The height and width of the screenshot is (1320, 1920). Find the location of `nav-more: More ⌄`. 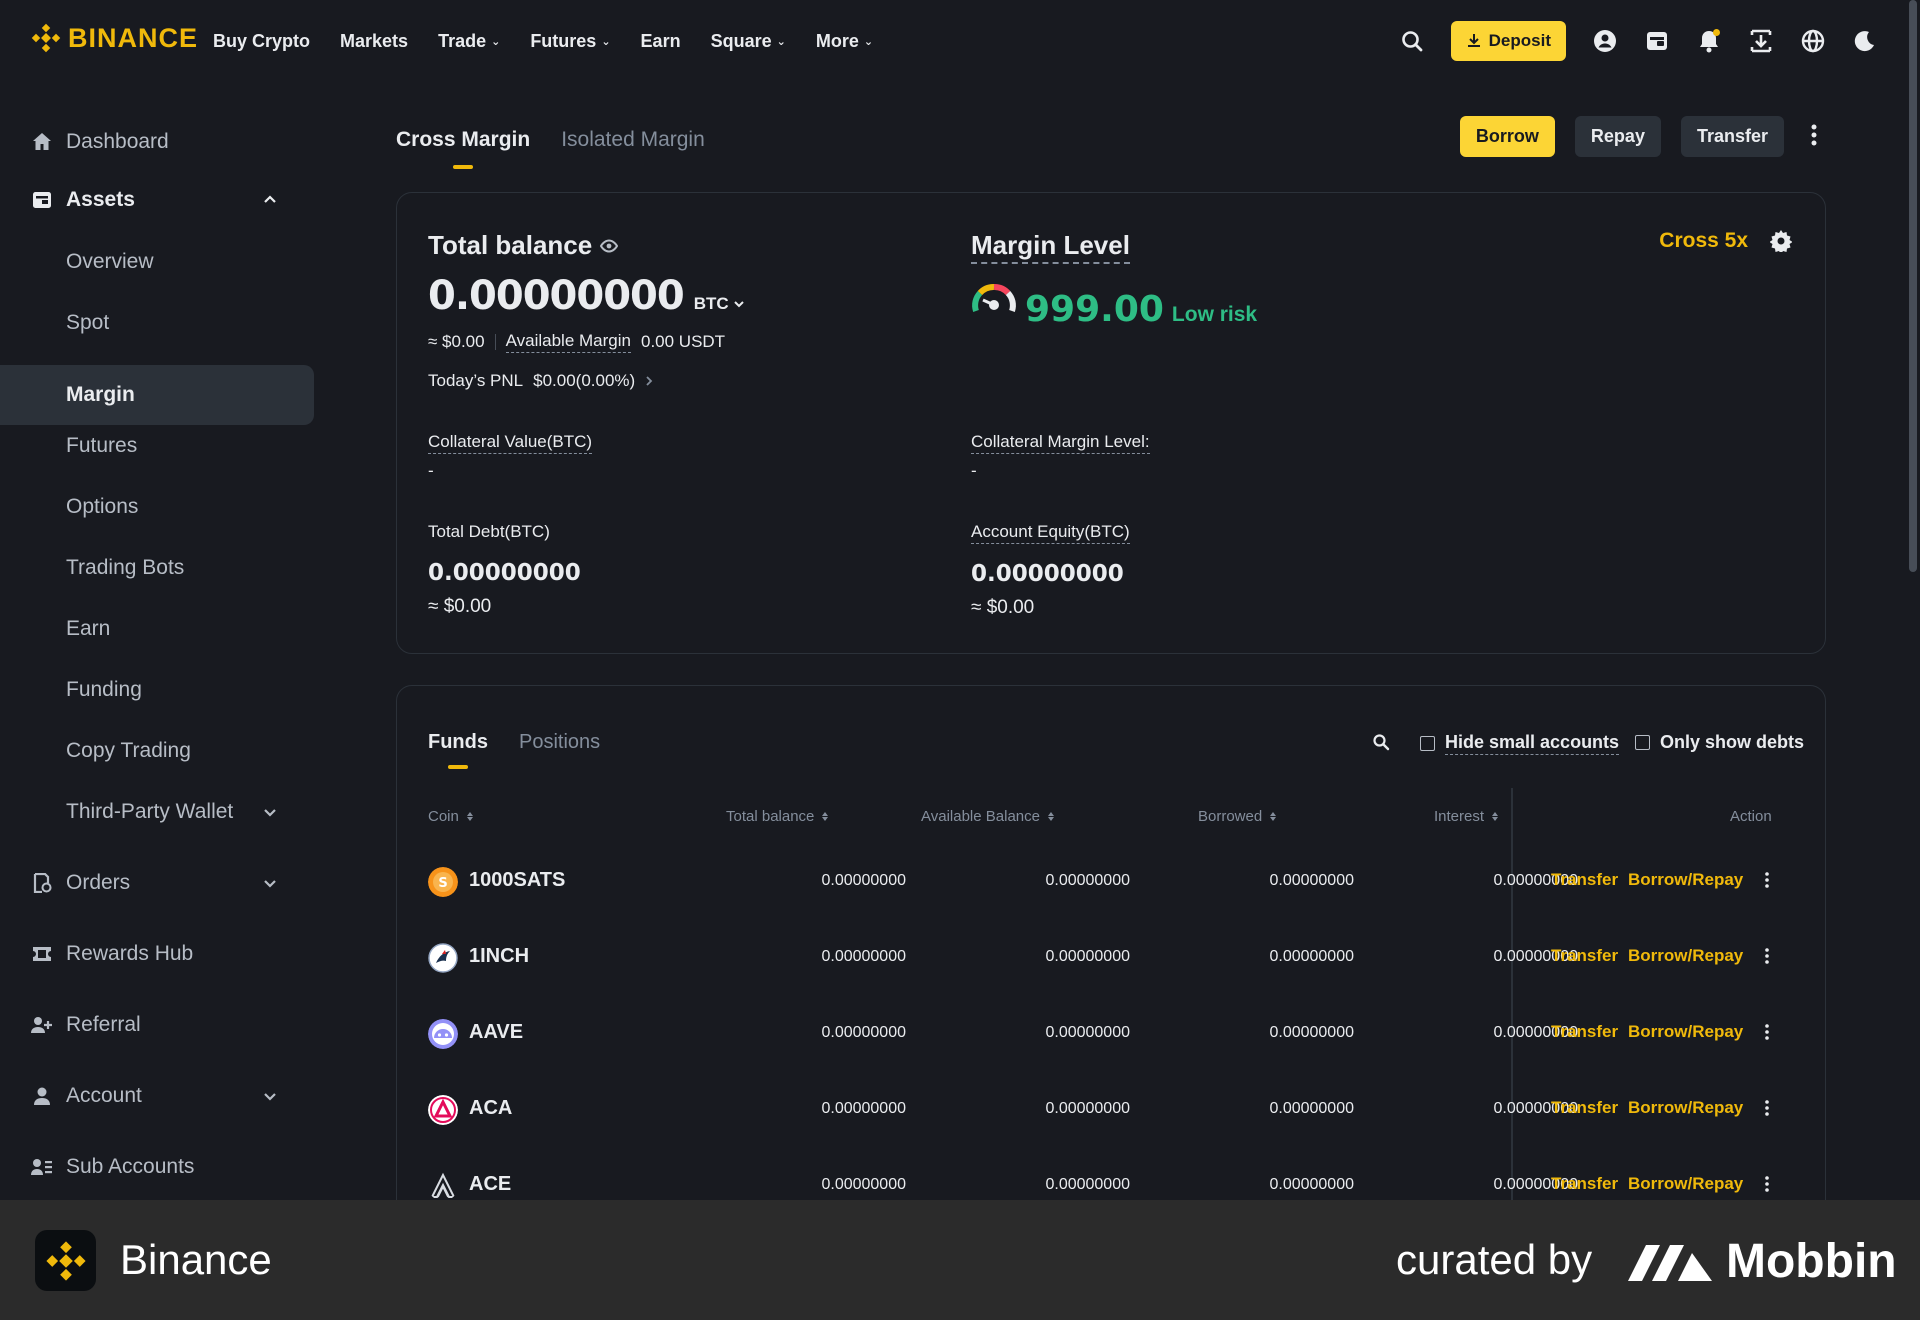

nav-more: More ⌄ is located at coordinates (844, 41).